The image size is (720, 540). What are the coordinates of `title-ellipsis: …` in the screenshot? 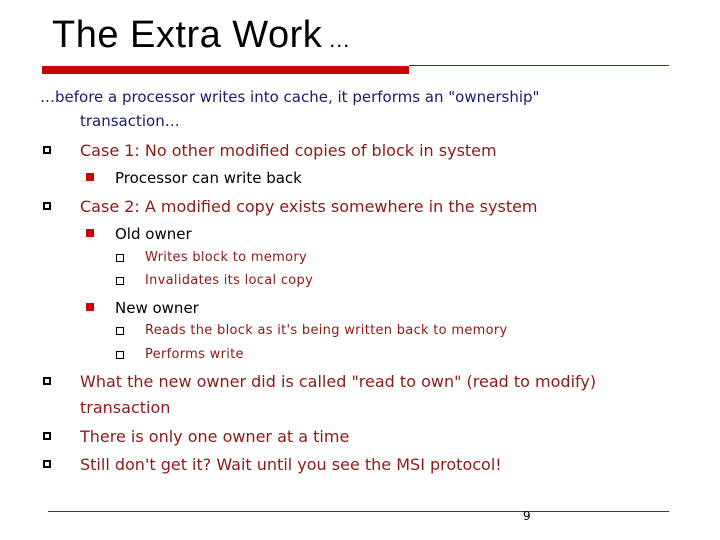 It's located at (339, 39).